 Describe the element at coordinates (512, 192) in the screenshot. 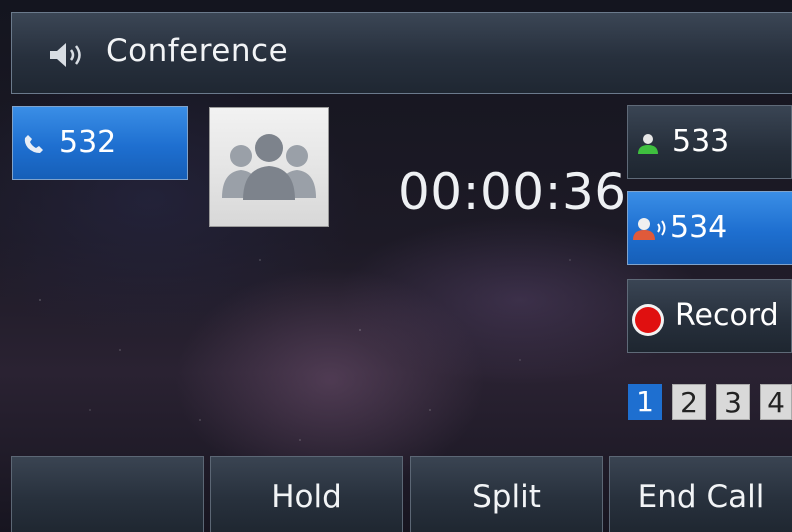

I see `call-timer: 00:00:36` at that location.